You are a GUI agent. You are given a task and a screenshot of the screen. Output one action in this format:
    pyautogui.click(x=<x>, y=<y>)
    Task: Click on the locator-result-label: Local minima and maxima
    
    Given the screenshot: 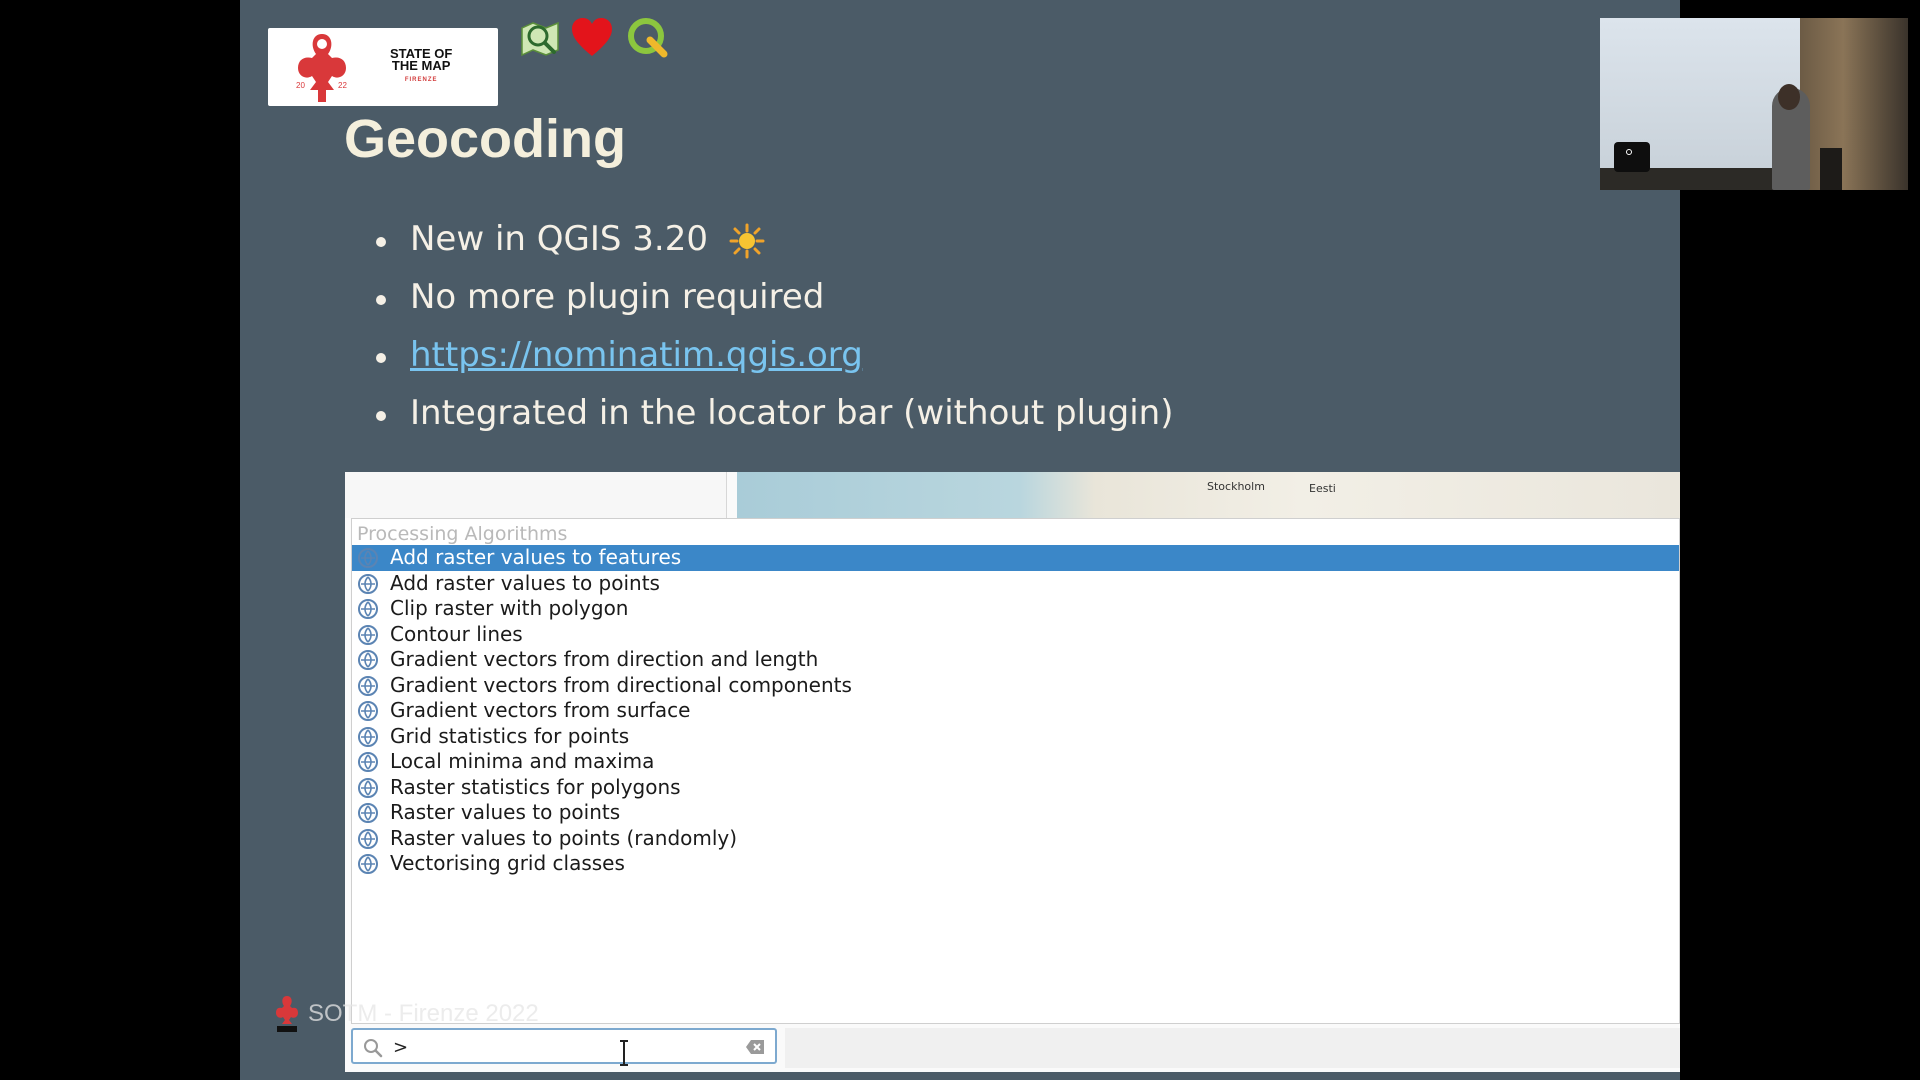 What is the action you would take?
    pyautogui.click(x=522, y=761)
    